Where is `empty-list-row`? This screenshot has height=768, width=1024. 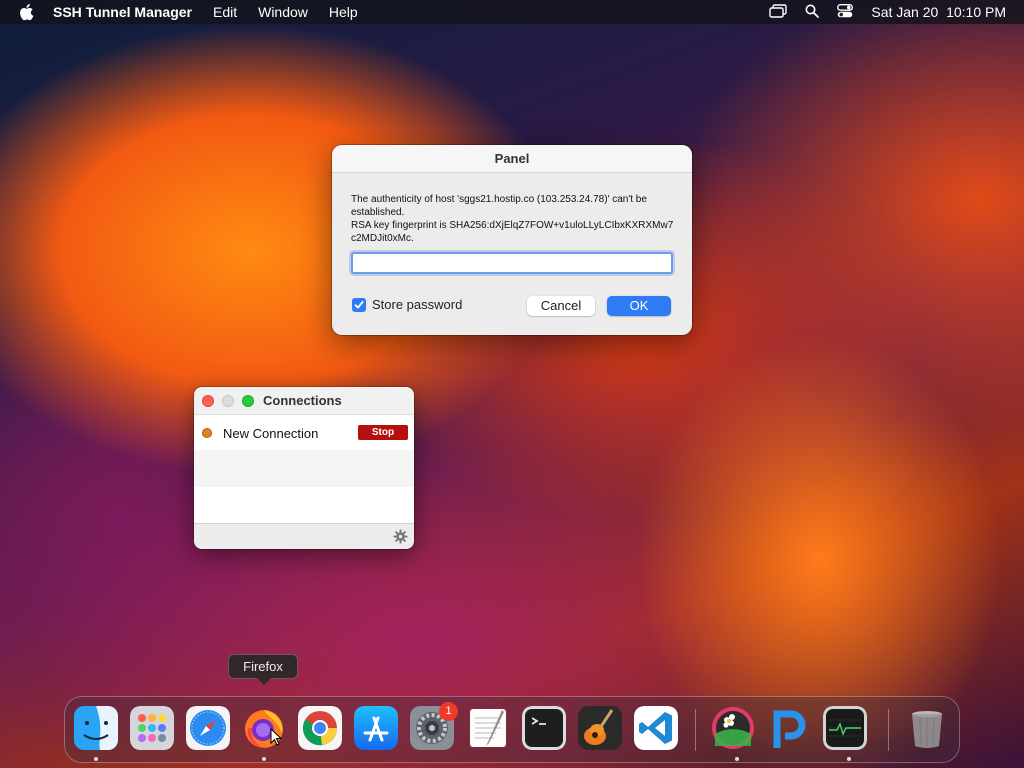
empty-list-row is located at coordinates (304, 468).